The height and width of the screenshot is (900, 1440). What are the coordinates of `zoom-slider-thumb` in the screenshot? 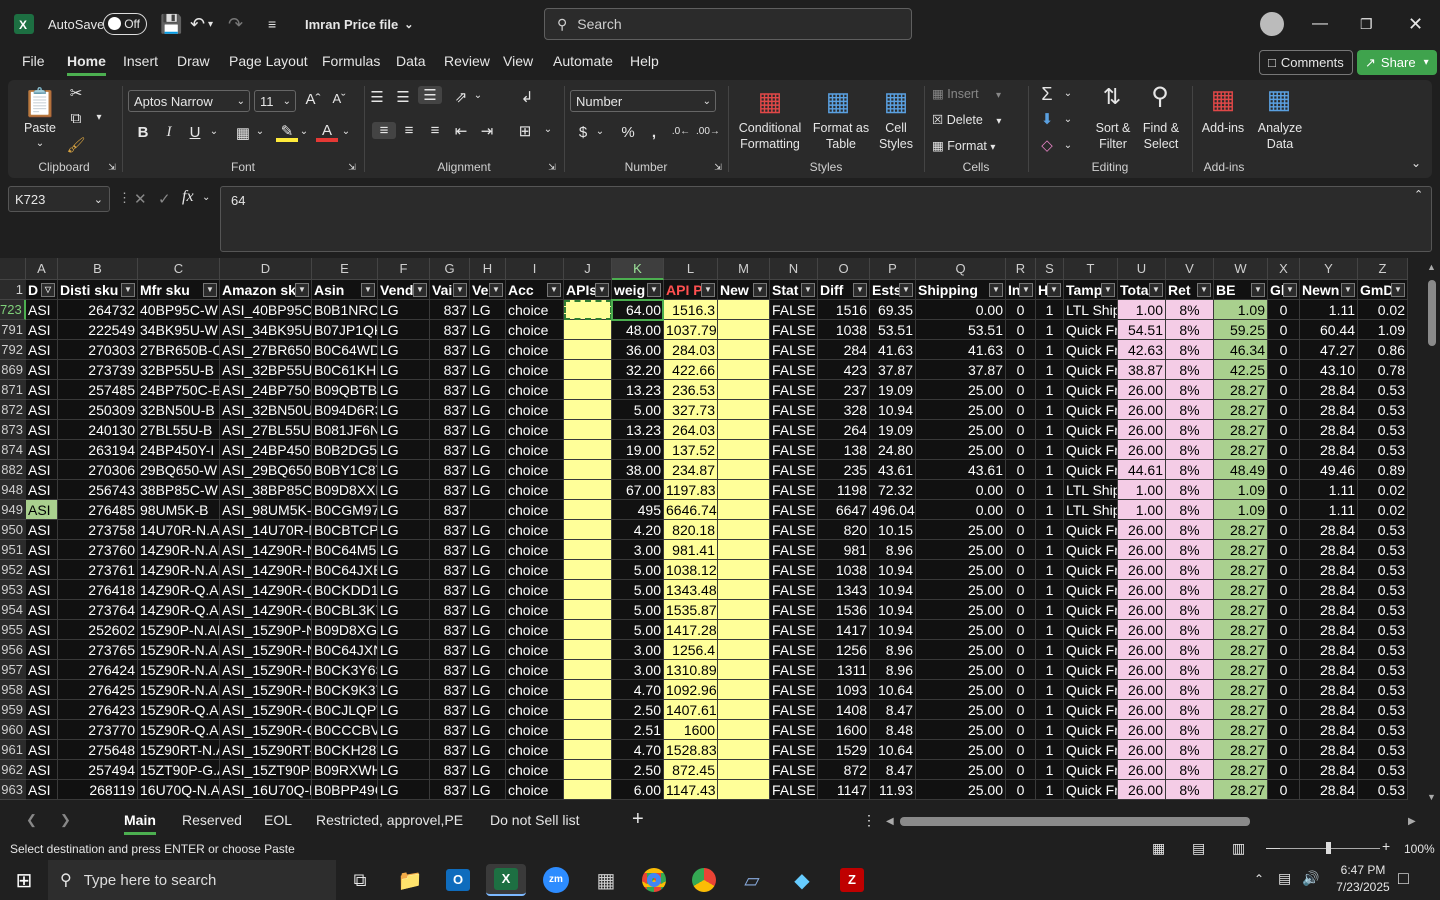 It's located at (1328, 848).